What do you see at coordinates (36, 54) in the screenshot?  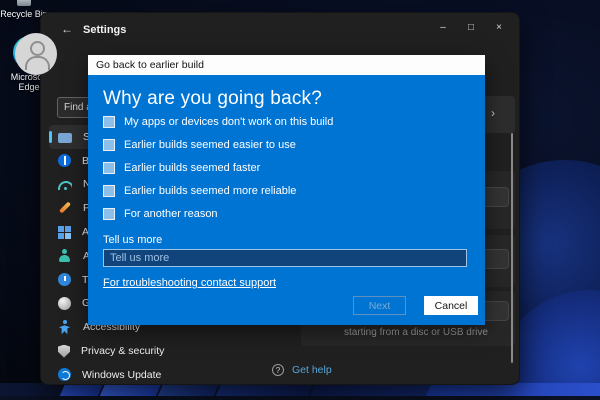 I see `user-avatar` at bounding box center [36, 54].